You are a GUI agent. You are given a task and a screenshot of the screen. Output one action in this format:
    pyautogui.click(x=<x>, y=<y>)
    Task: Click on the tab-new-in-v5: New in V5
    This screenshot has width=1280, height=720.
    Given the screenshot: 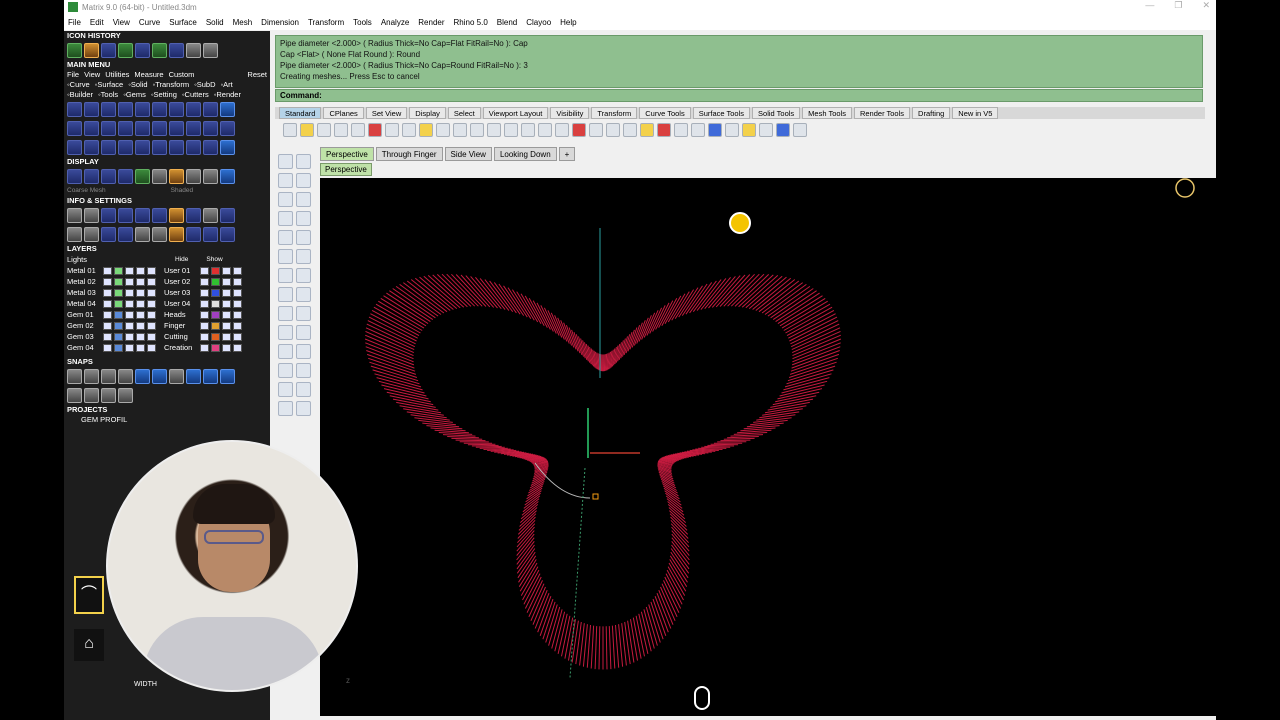 What is the action you would take?
    pyautogui.click(x=975, y=113)
    